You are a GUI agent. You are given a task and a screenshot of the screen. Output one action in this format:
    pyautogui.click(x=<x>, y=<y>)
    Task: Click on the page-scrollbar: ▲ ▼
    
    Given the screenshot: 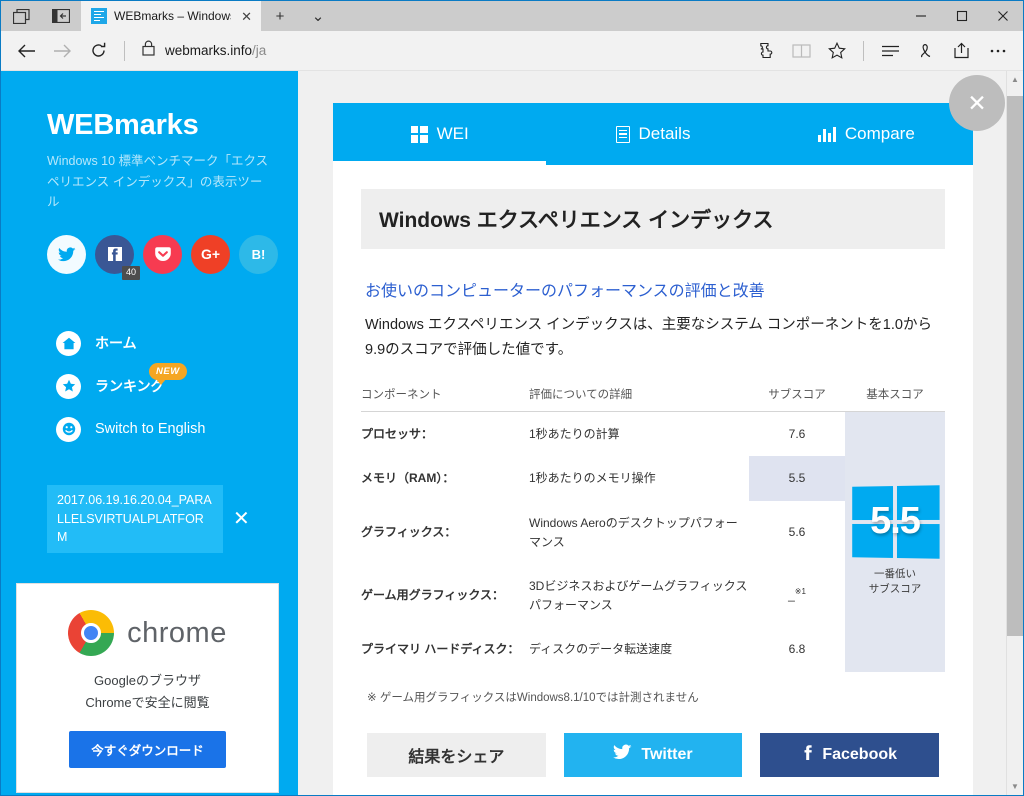 What is the action you would take?
    pyautogui.click(x=1014, y=433)
    